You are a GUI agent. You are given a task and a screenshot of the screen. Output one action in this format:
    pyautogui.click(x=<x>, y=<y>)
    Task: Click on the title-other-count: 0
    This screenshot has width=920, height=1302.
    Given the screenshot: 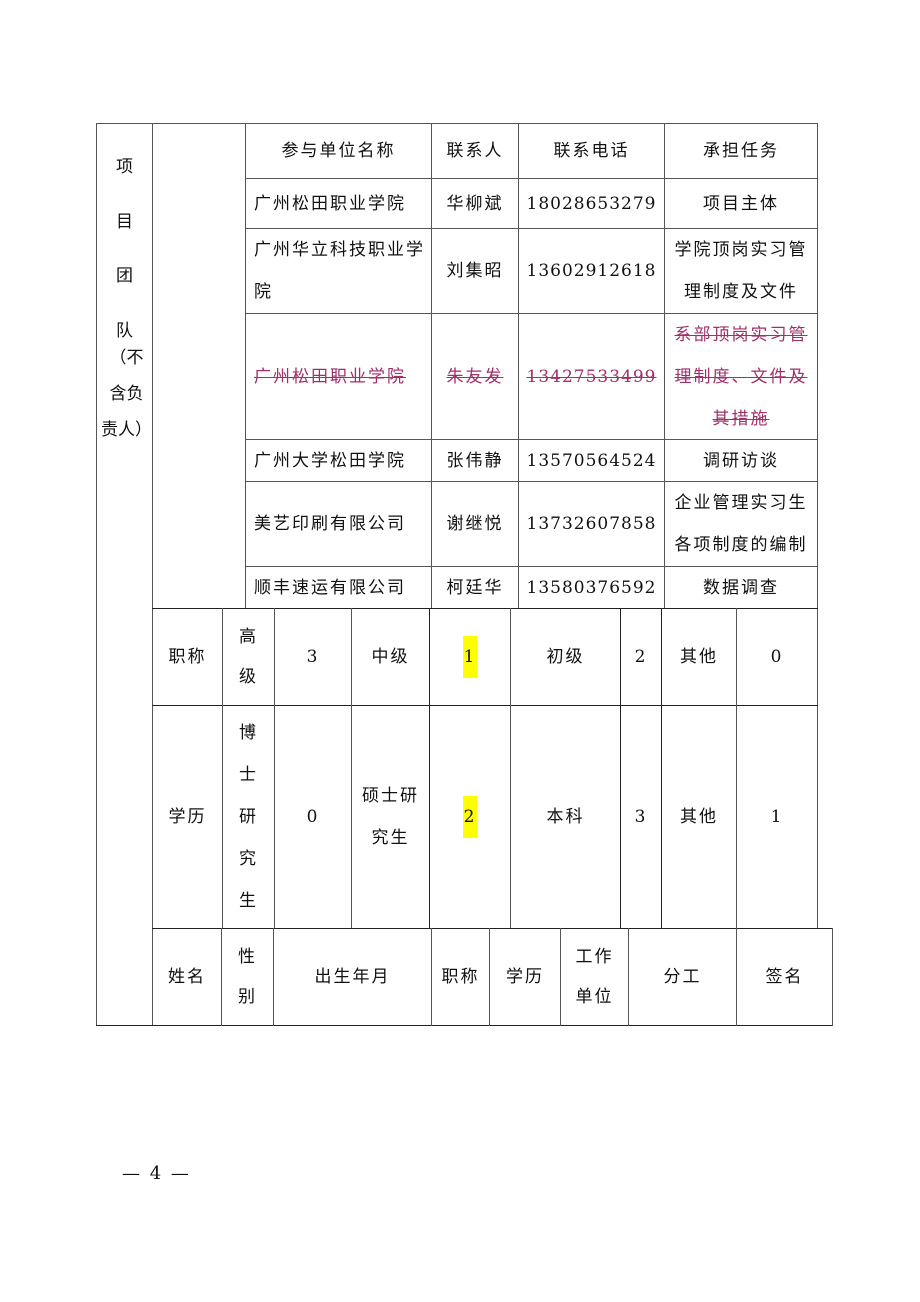 What is the action you would take?
    pyautogui.click(x=777, y=657)
    